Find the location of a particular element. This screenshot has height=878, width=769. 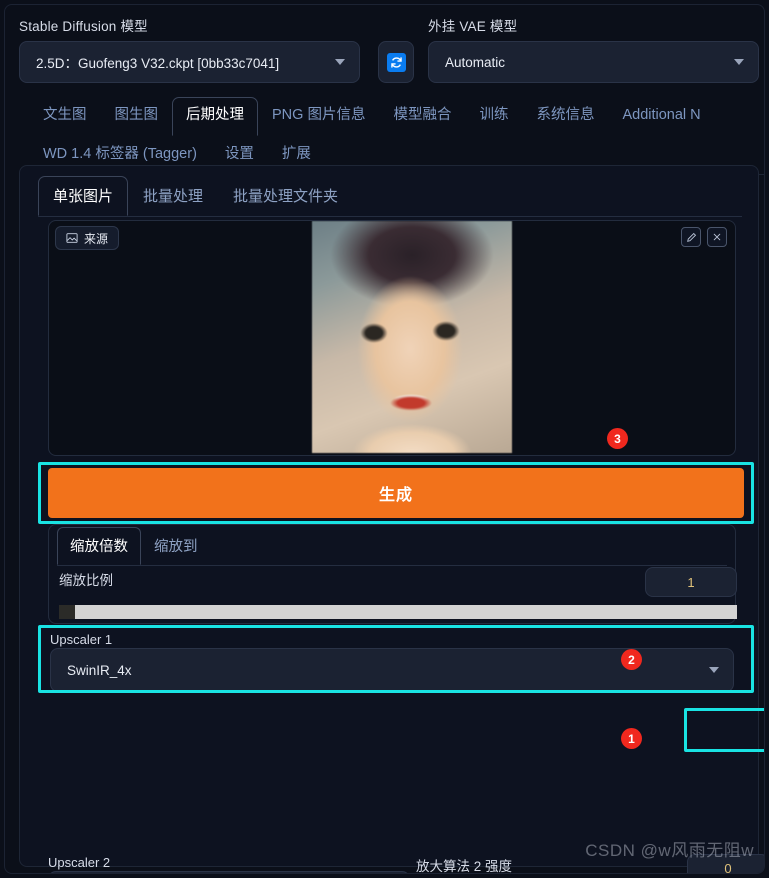

resize-mode-tab-bar: 缩放倍数 缩放到 is located at coordinates (392, 546).